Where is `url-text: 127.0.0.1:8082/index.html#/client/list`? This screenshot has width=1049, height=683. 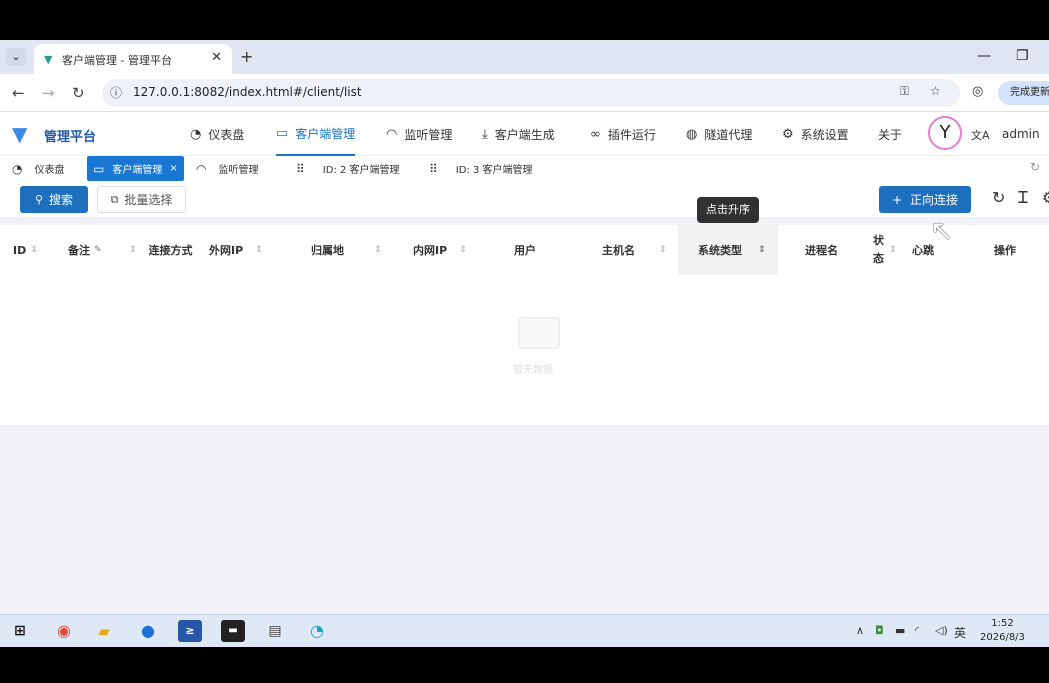
url-text: 127.0.0.1:8082/index.html#/client/list is located at coordinates (247, 92).